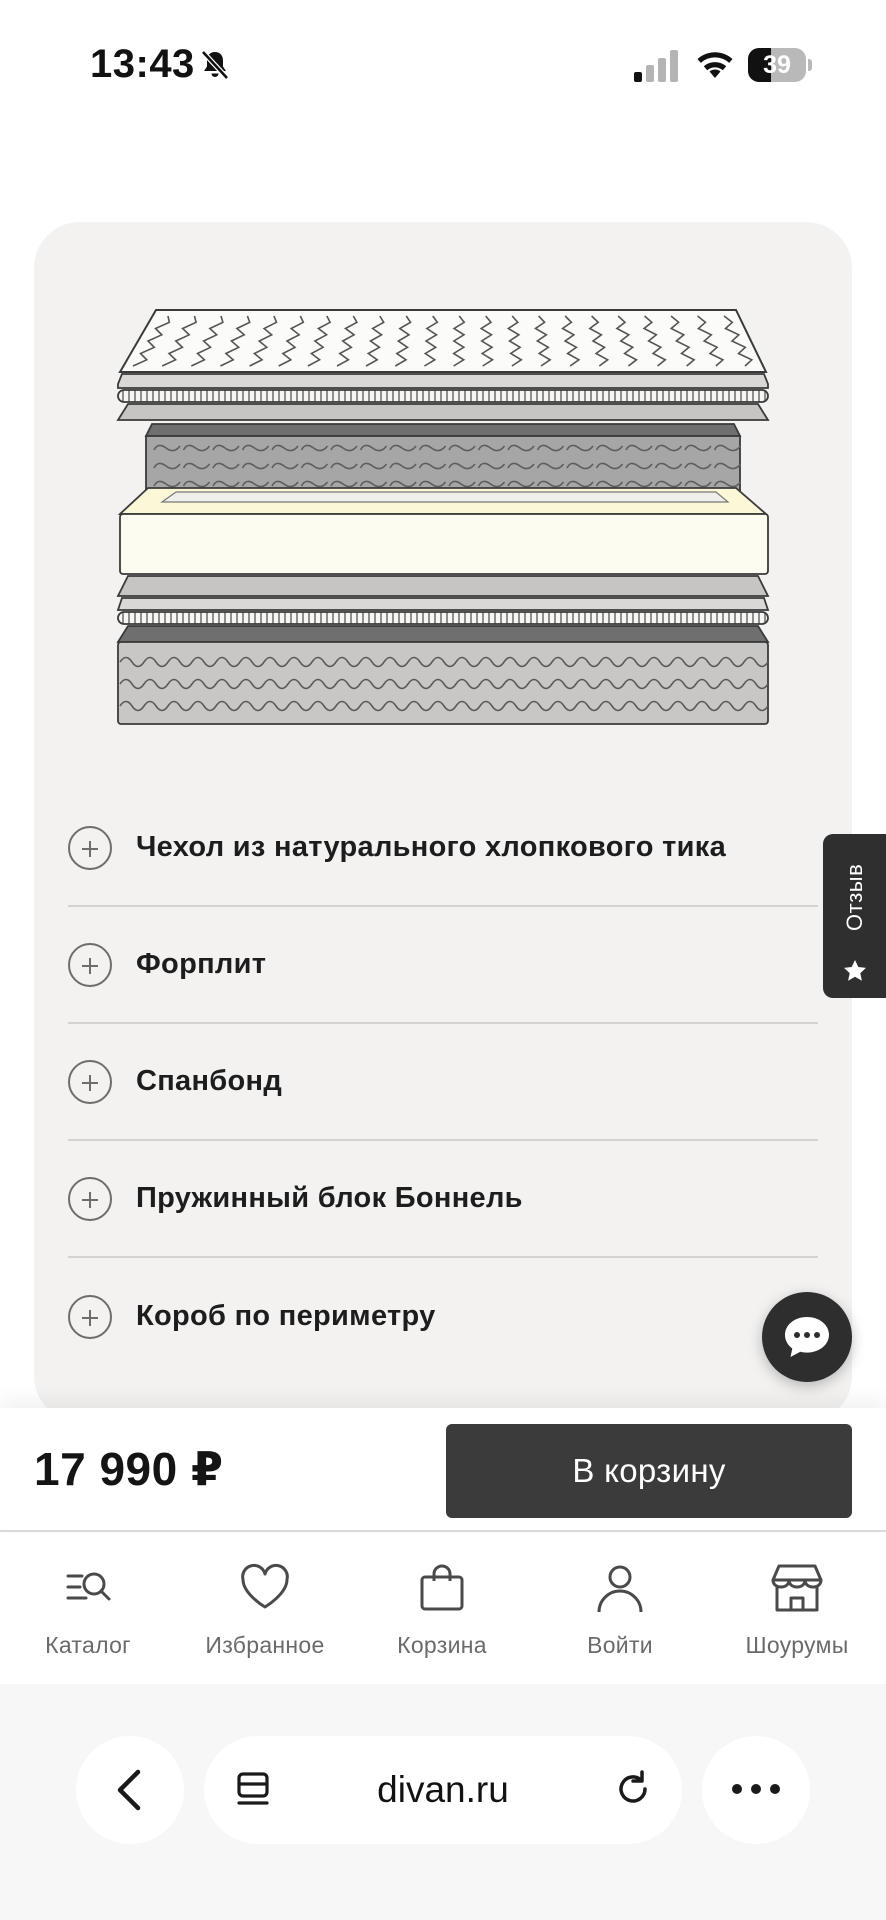 This screenshot has height=1920, width=886. I want to click on battery-level: 39, so click(777, 65).